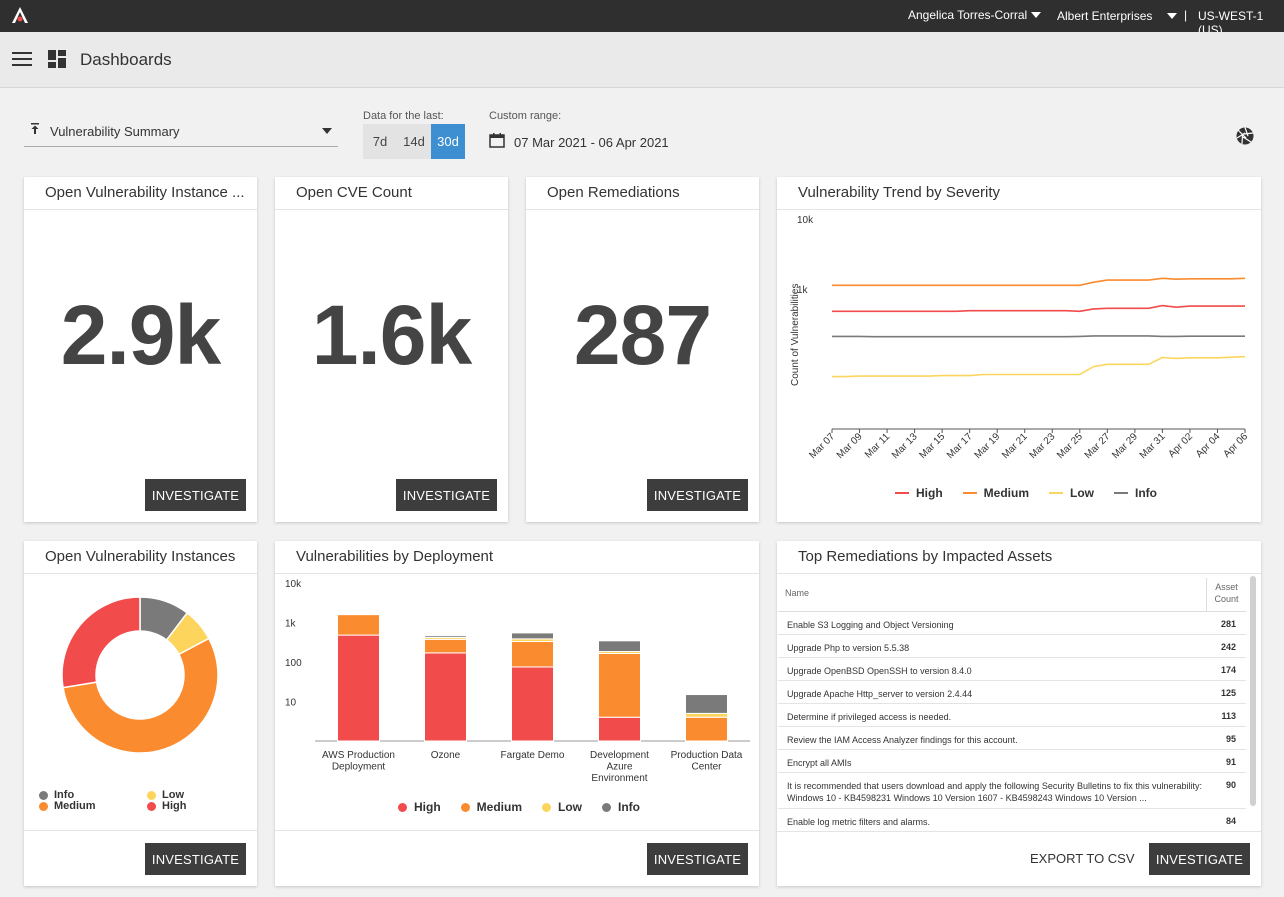  What do you see at coordinates (497, 142) in the screenshot?
I see `calendar-icon` at bounding box center [497, 142].